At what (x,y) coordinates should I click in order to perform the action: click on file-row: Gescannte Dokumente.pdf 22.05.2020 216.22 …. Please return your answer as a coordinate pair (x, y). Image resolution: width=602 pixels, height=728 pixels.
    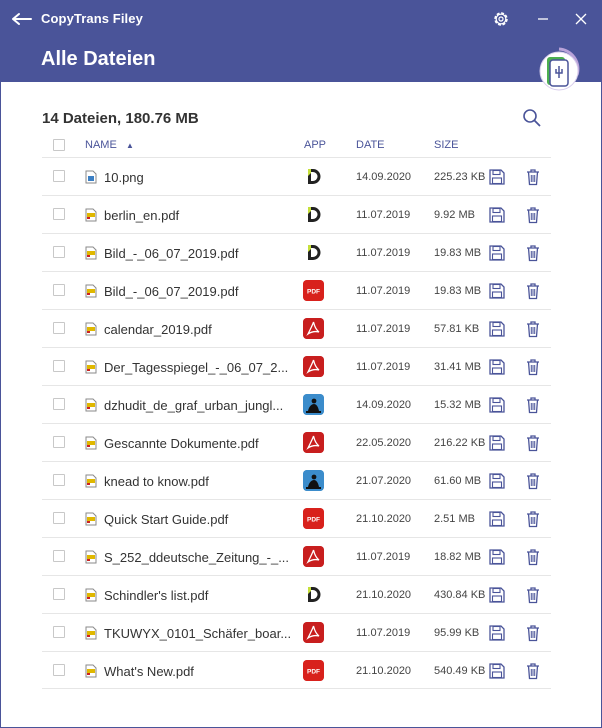
    Looking at the image, I should click on (296, 442).